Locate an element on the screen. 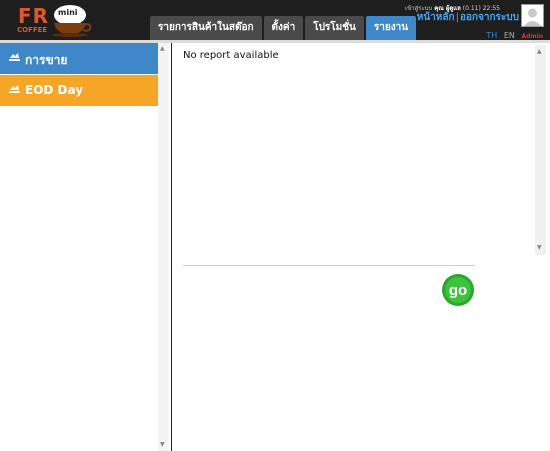 The width and height of the screenshot is (550, 451). sidebar-scrollbar: ▲ ▼ is located at coordinates (163, 247).